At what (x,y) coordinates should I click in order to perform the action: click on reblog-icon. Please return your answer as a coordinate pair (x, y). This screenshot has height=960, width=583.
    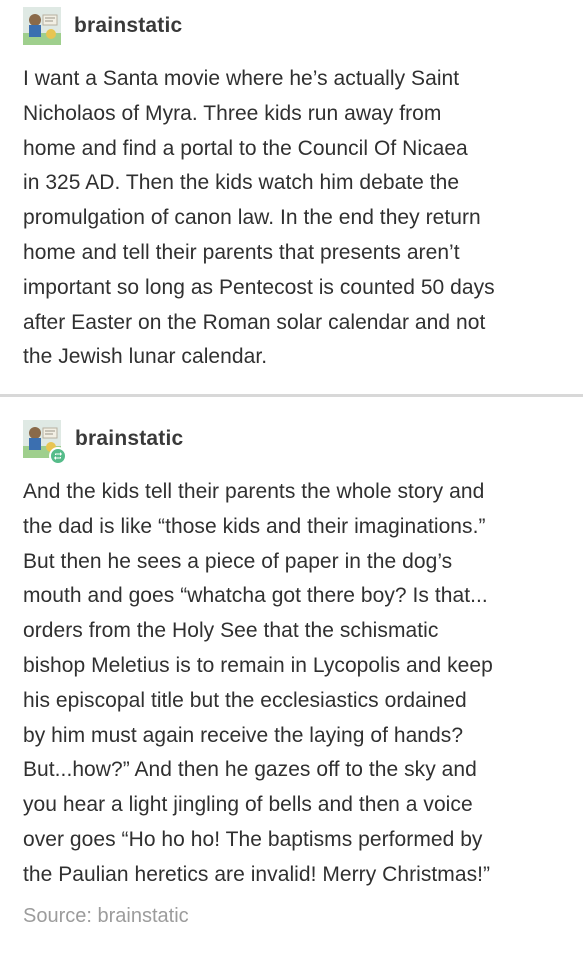
    Looking at the image, I should click on (58, 456).